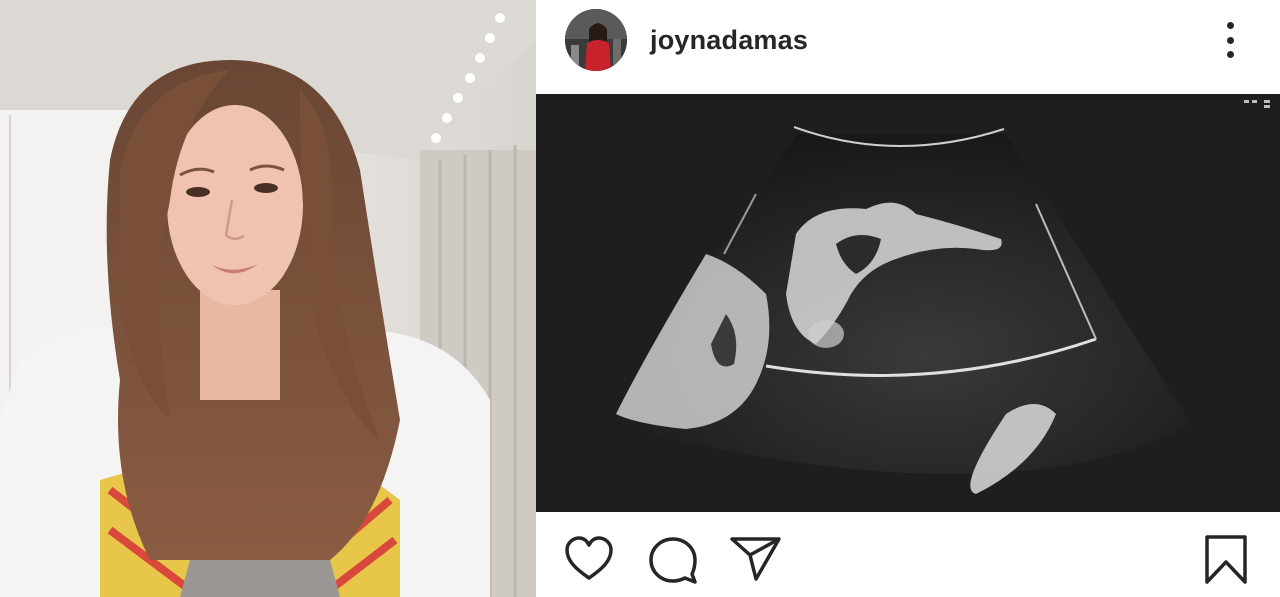 This screenshot has height=597, width=1280. Describe the element at coordinates (729, 40) in the screenshot. I see `username-link: joynadamas` at that location.